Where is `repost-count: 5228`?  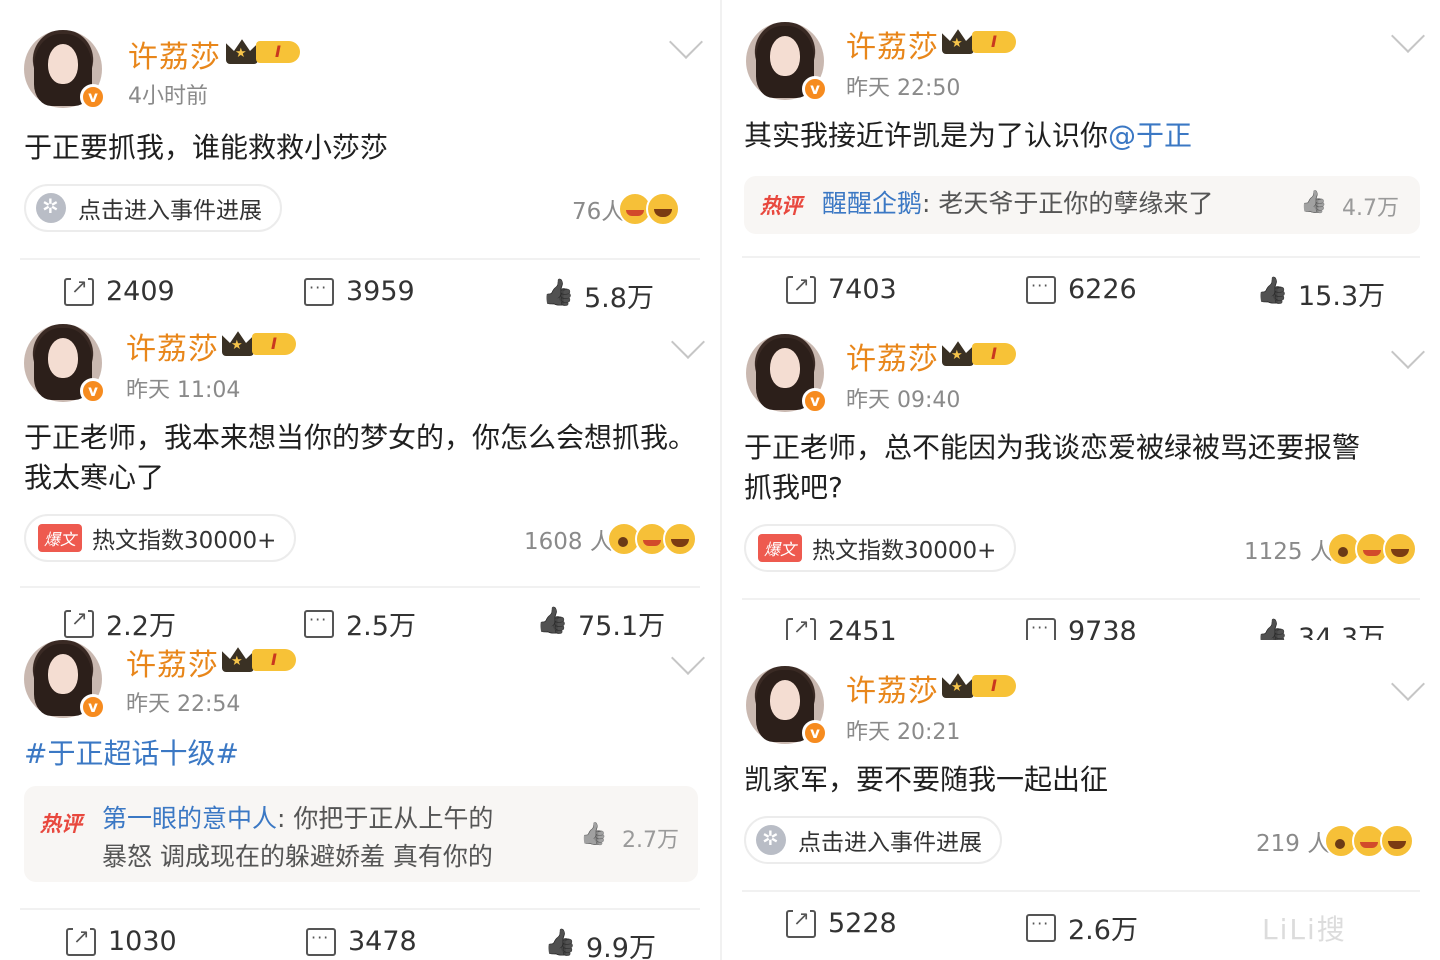 repost-count: 5228 is located at coordinates (862, 923).